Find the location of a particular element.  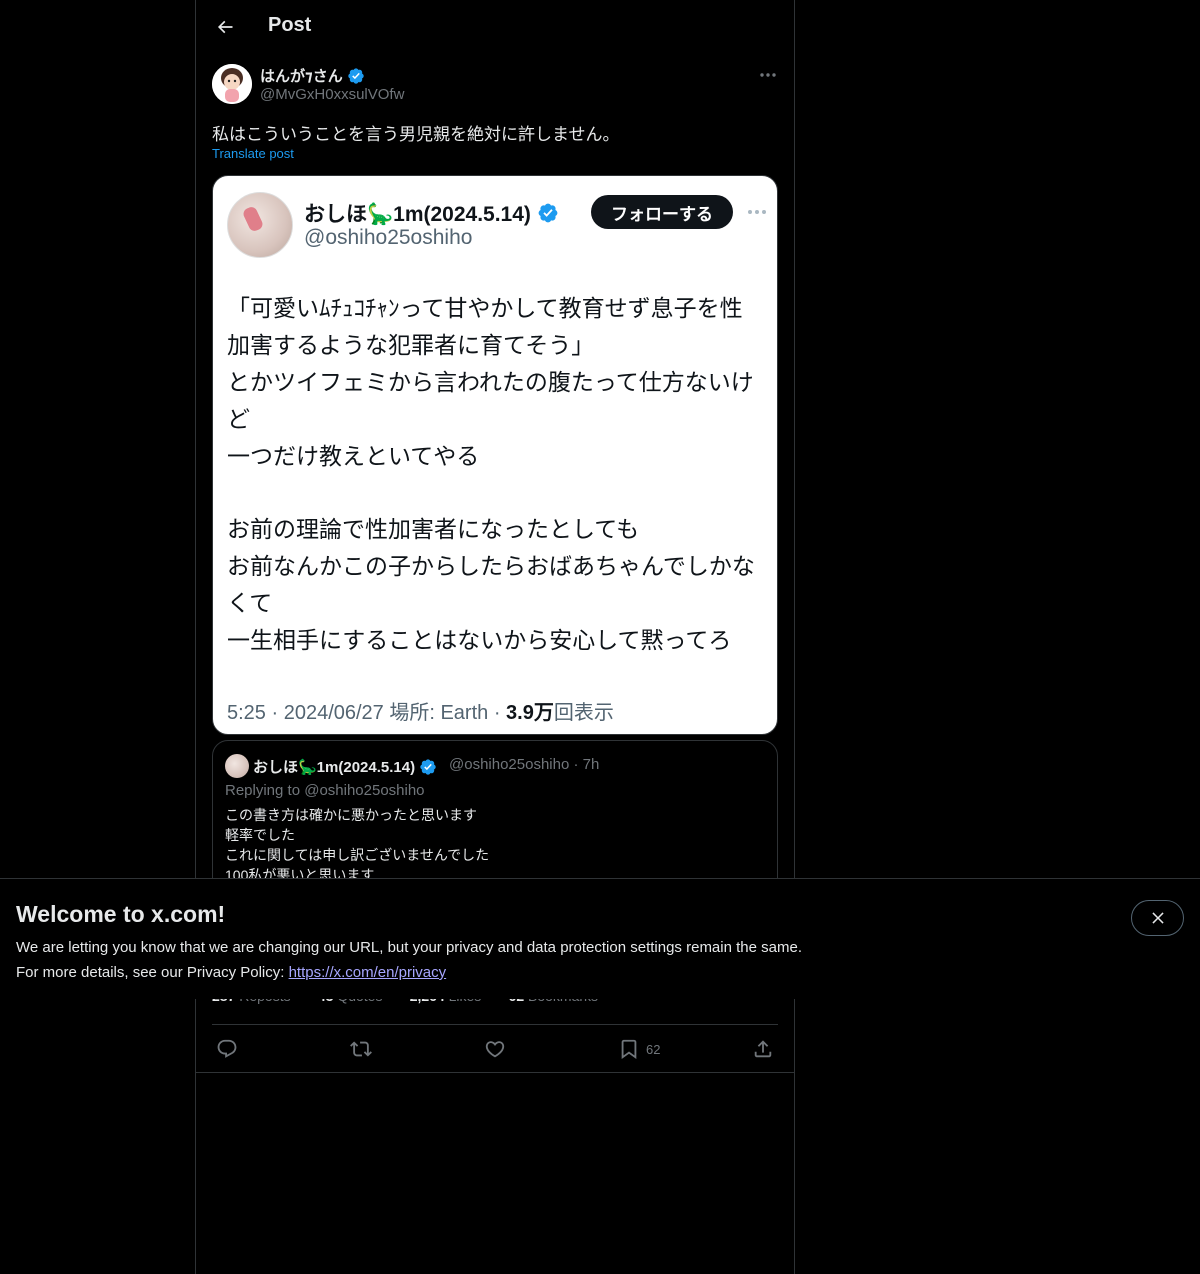

author-name: はんが⁊さん is located at coordinates (312, 75).